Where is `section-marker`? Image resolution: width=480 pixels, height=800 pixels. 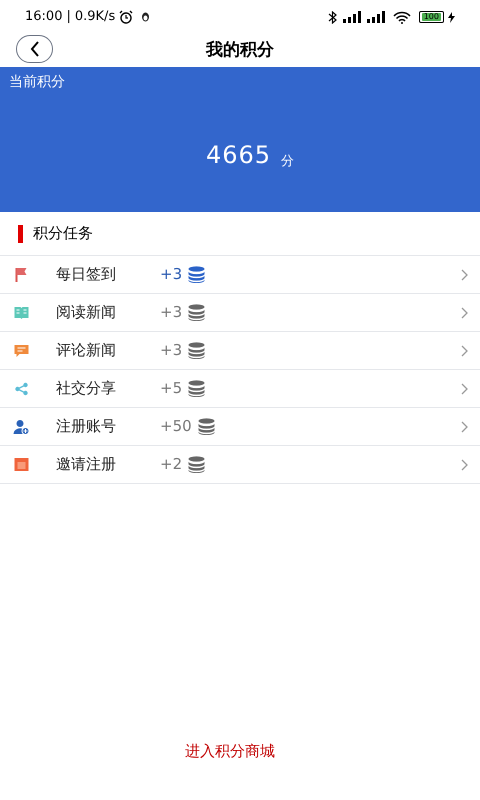
section-marker is located at coordinates (20, 233).